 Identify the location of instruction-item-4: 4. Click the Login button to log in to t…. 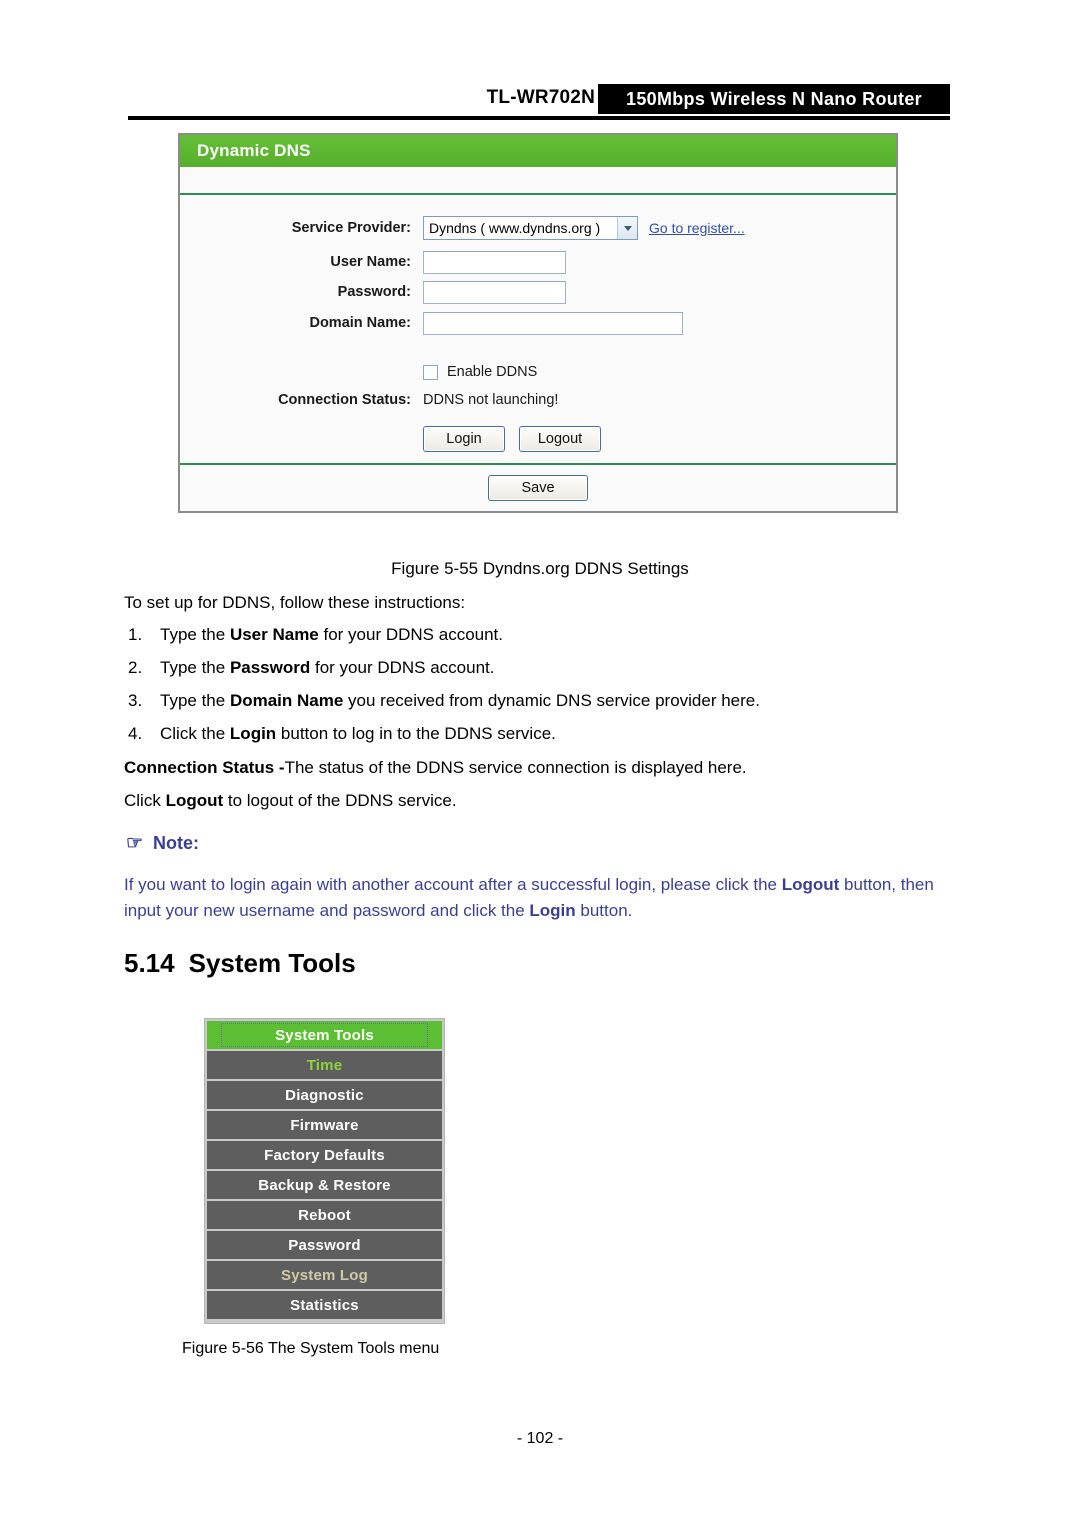
(342, 734).